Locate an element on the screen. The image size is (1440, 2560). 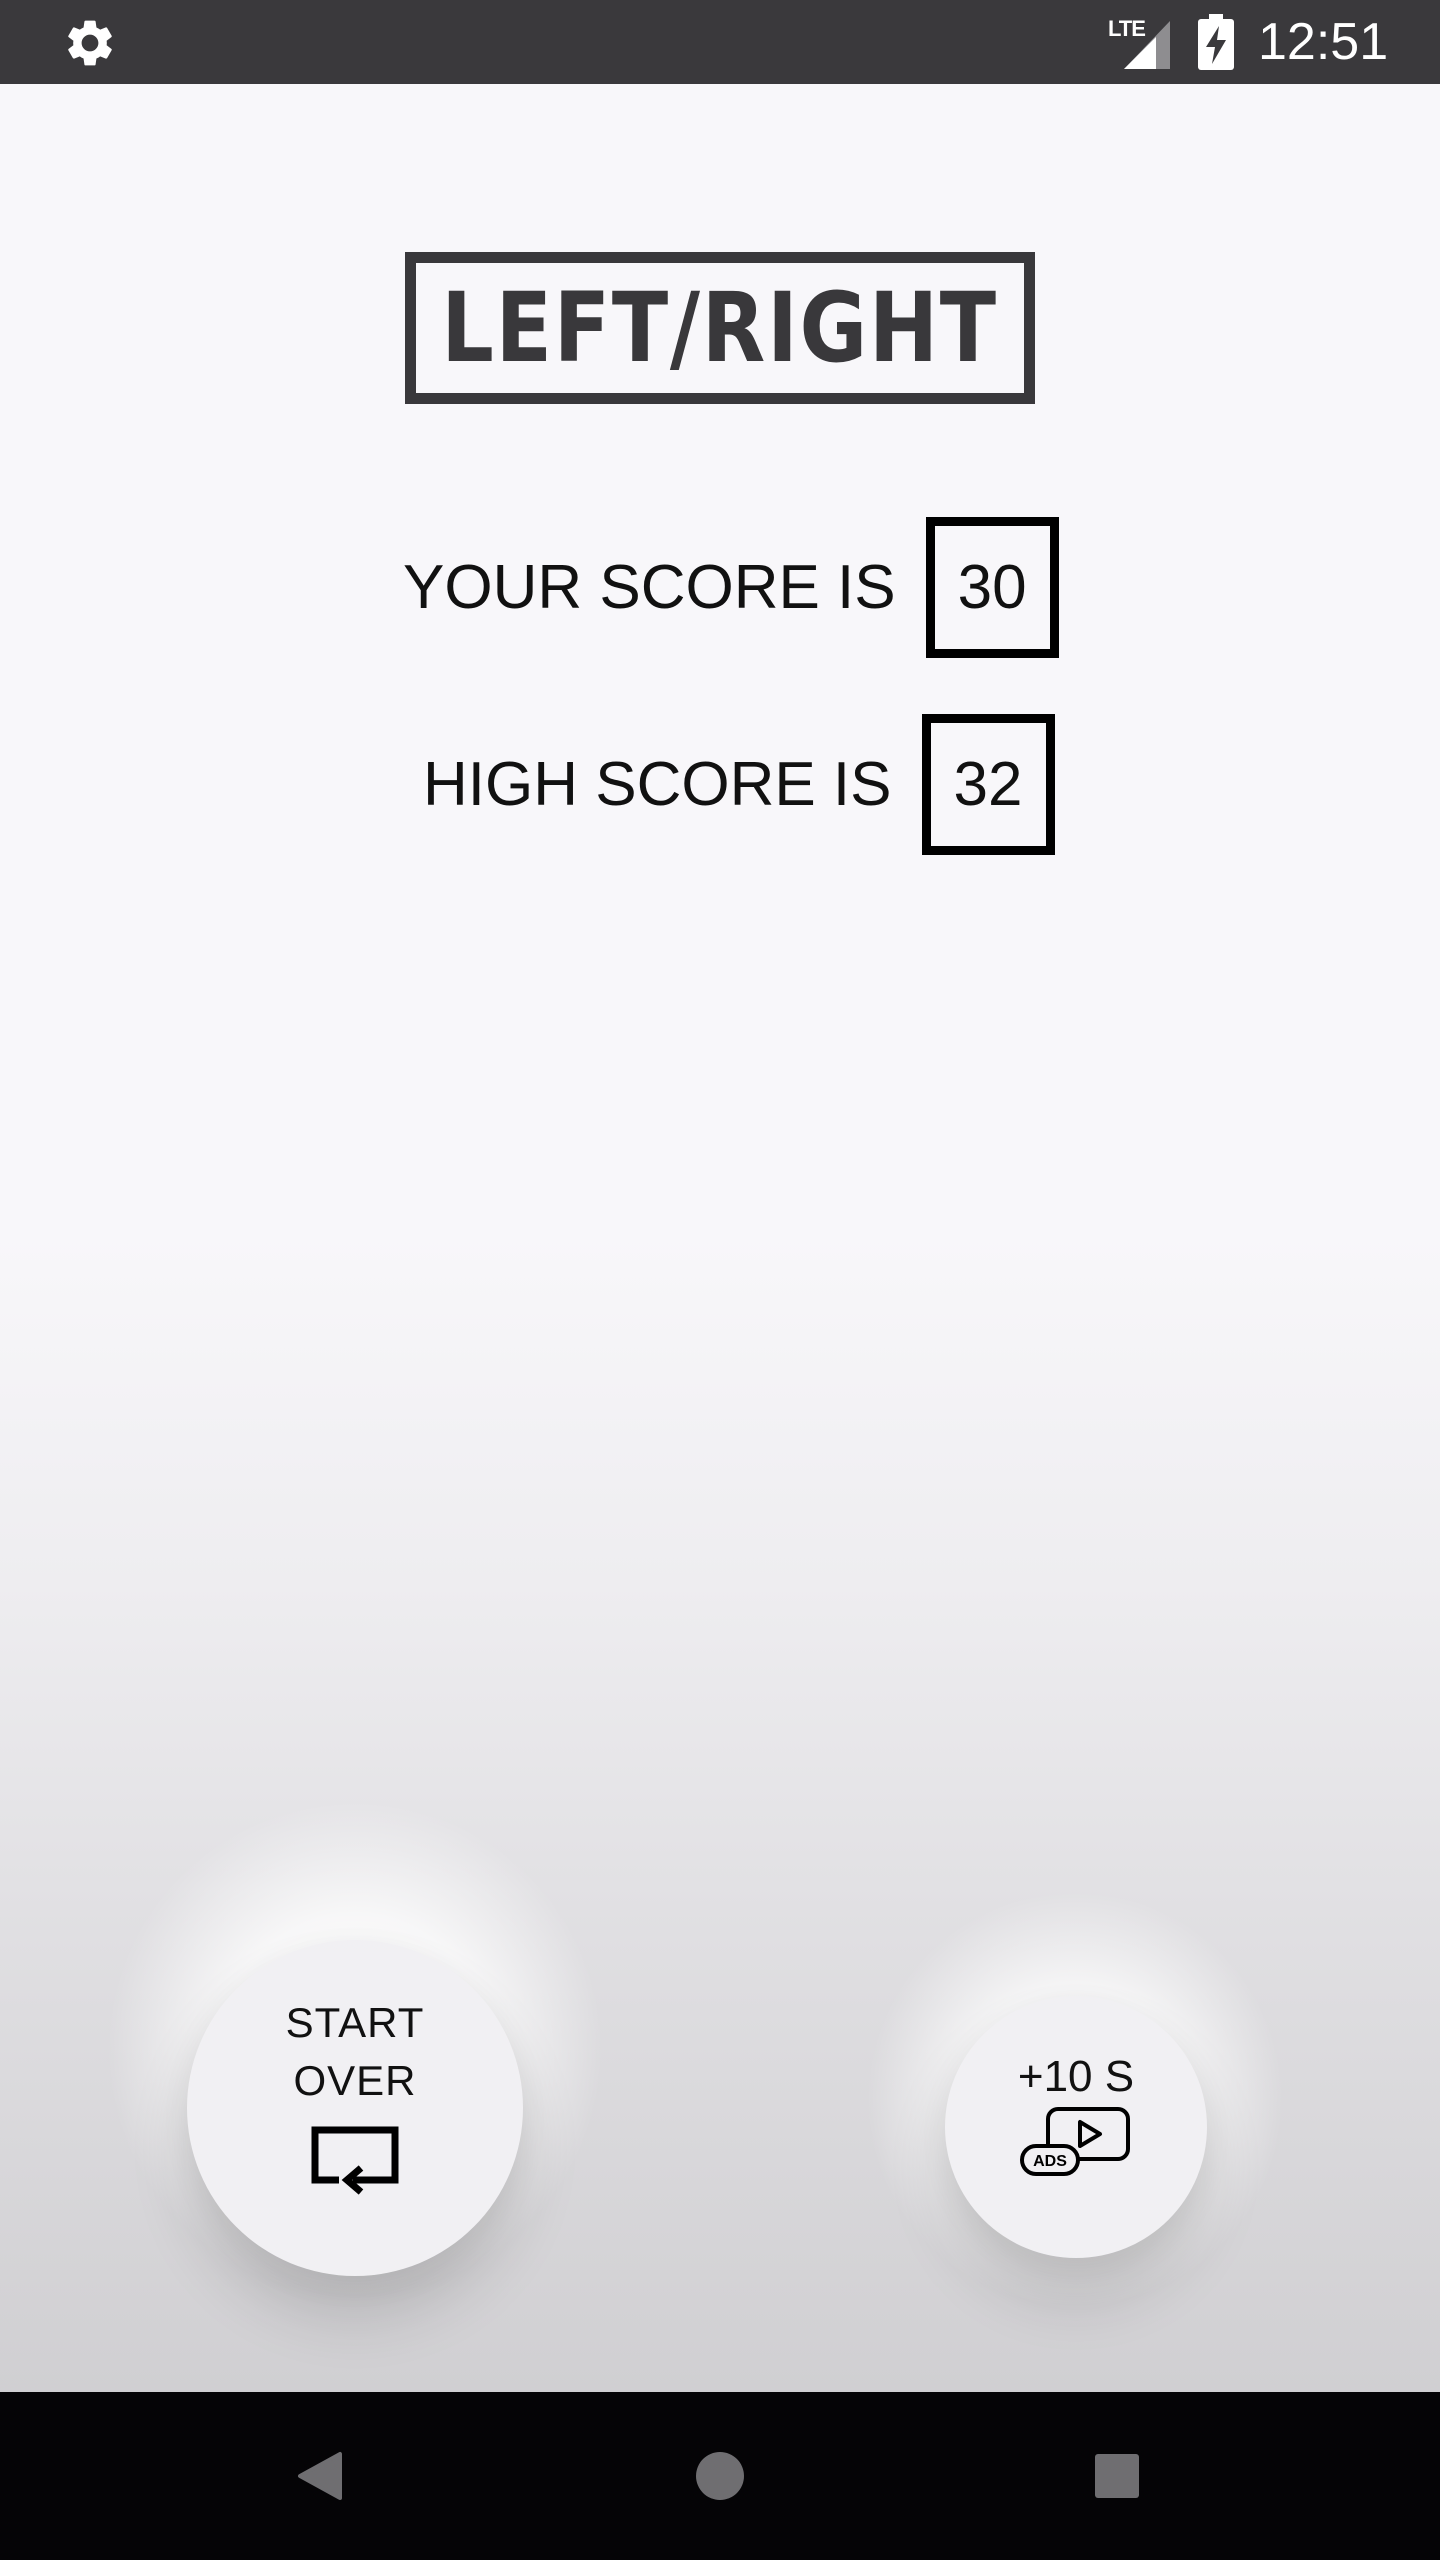
battery-charging-icon is located at coordinates (1216, 42).